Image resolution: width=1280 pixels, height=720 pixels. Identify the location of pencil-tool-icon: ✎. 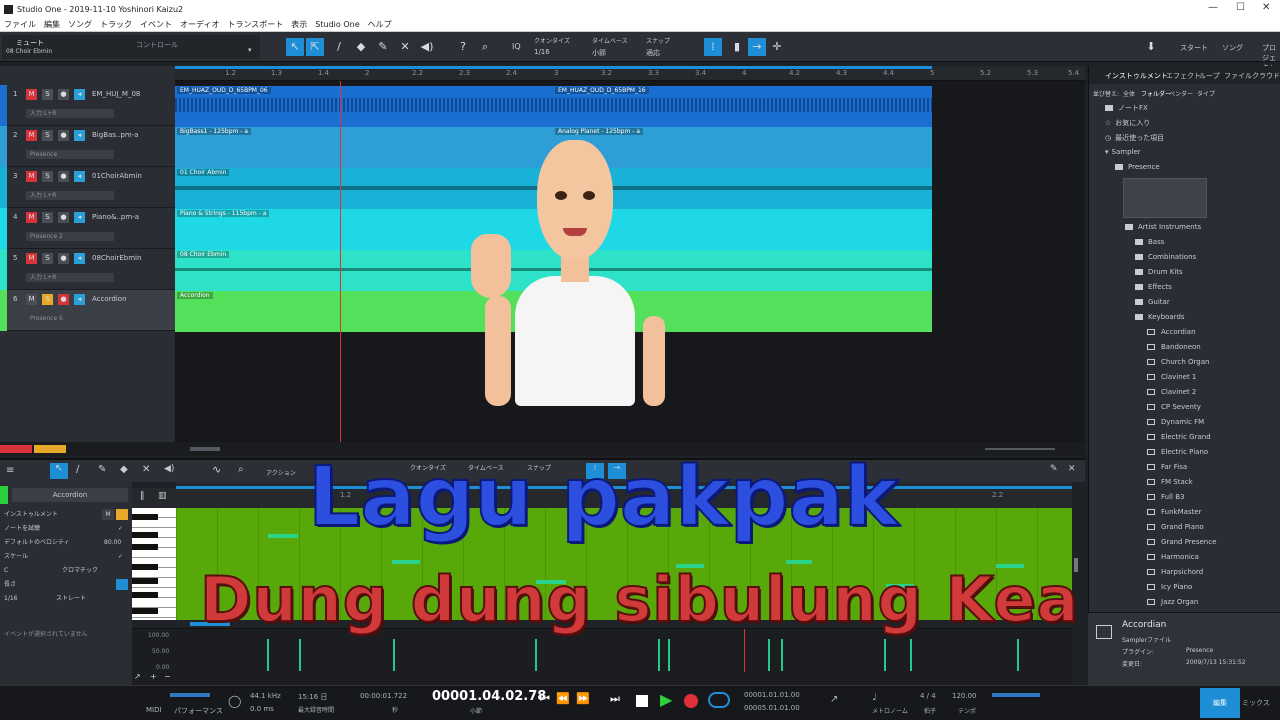
(383, 47).